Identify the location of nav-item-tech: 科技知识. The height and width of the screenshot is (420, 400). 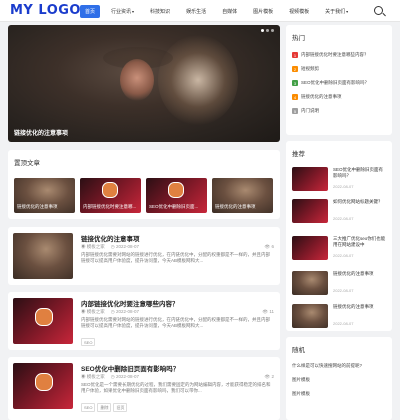
(160, 11).